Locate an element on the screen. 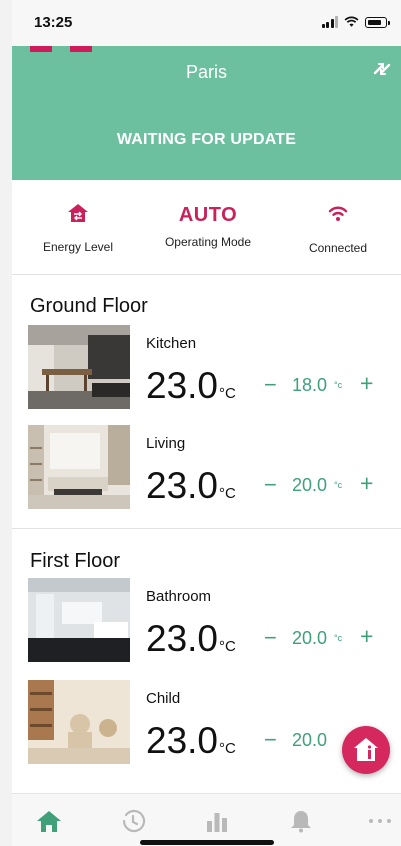 The height and width of the screenshot is (846, 401). operating-mode-label: Operating Mode is located at coordinates (208, 242).